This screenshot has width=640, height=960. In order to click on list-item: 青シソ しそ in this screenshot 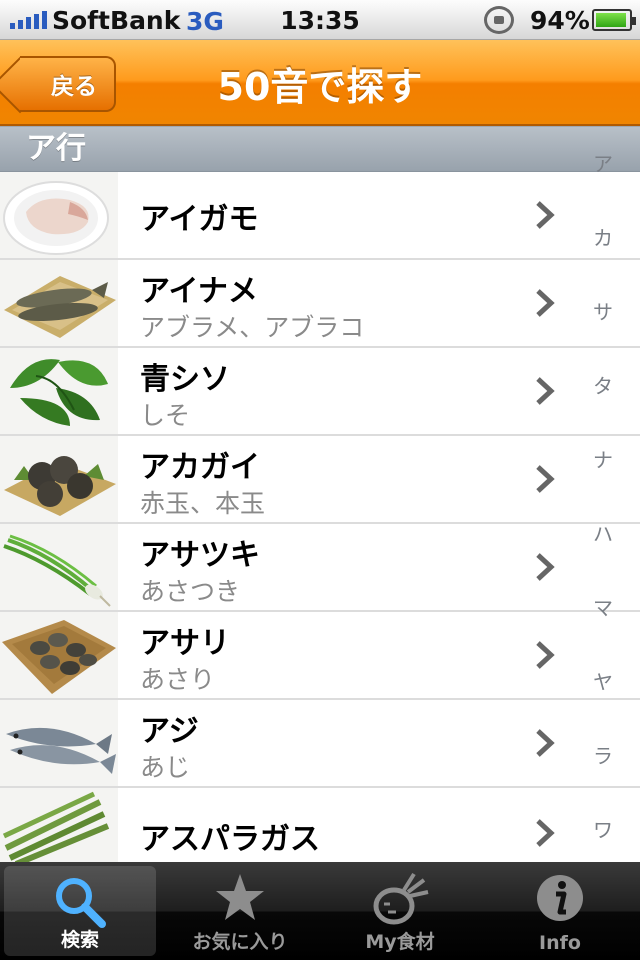, I will do `click(320, 392)`.